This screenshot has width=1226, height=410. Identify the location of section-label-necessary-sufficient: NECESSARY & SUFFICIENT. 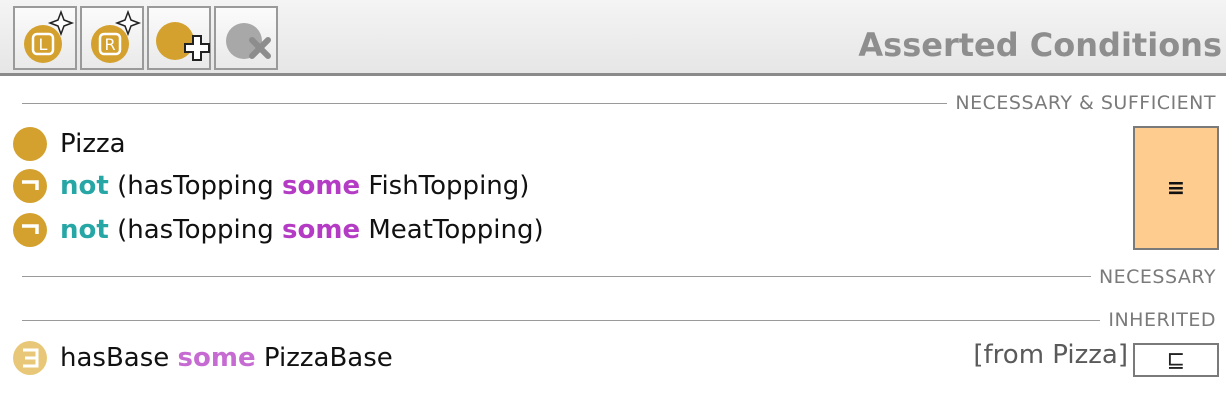
(1081, 103).